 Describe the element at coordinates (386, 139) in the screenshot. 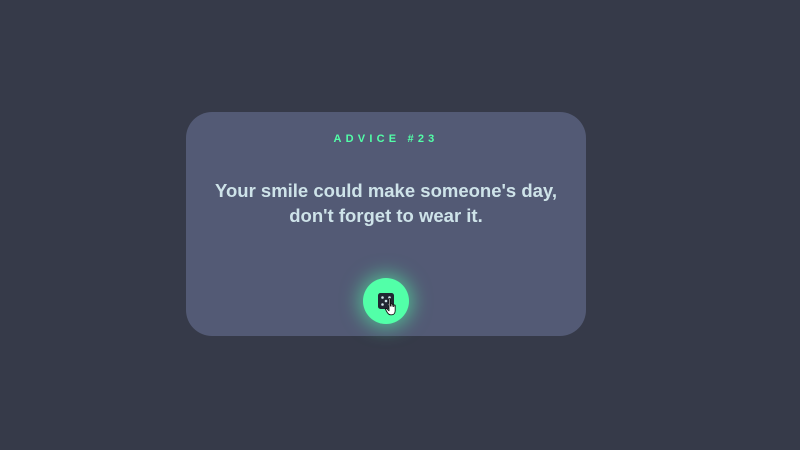

I see `advice-number-label: ADVICE #23` at that location.